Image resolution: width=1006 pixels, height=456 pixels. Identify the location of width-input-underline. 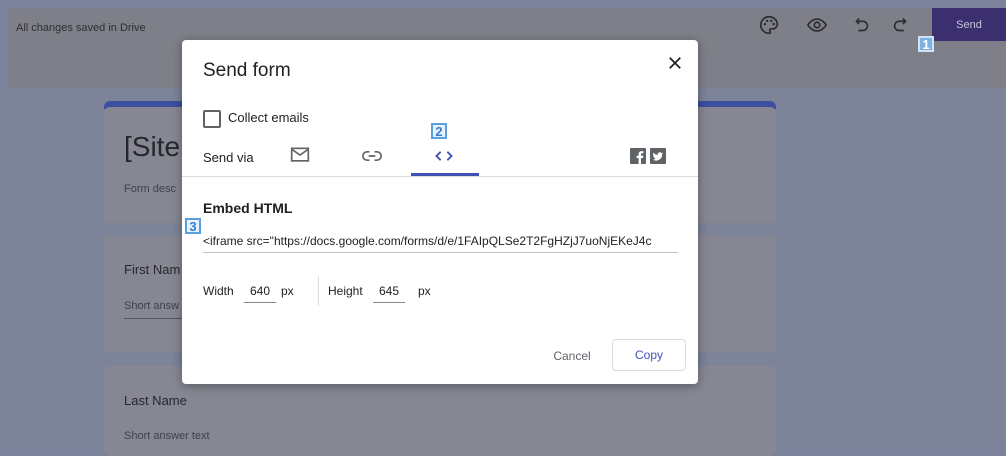
(260, 302).